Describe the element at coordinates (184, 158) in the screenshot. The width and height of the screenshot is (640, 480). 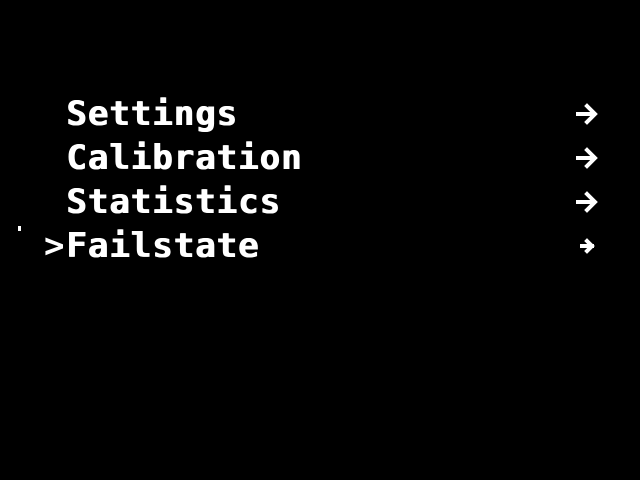
I see `menu-item-label: Calibration` at that location.